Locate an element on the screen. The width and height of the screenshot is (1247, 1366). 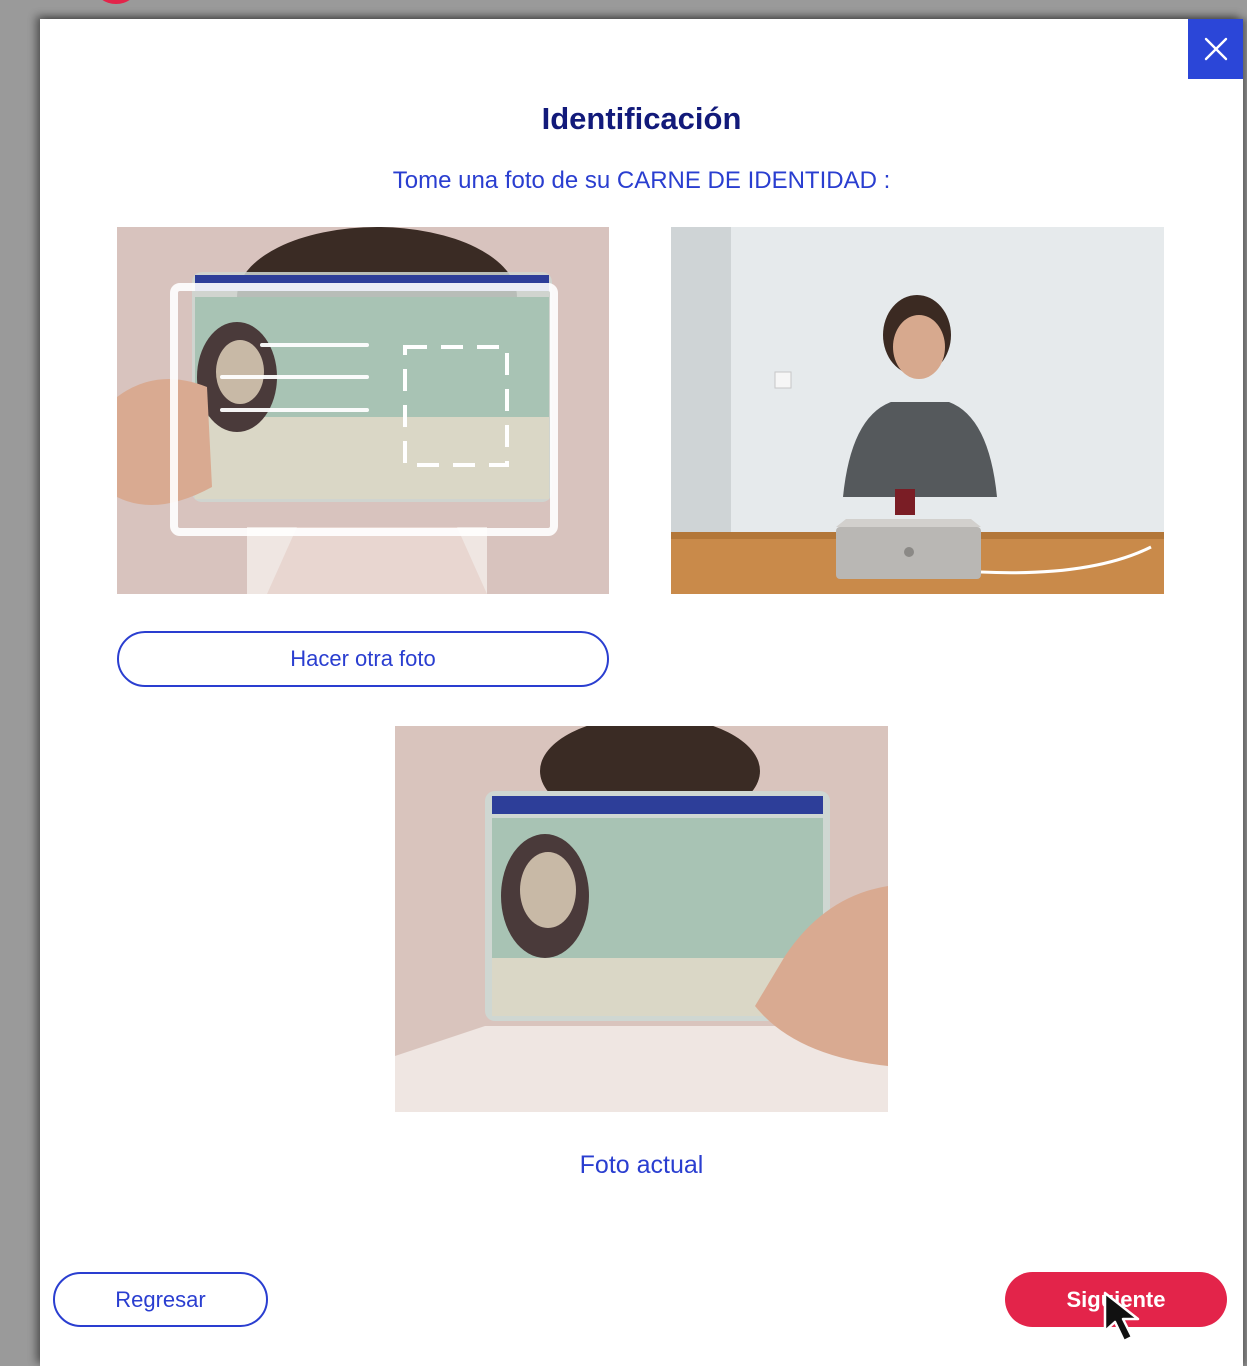
mouse-pointer-icon is located at coordinates (1121, 1317).